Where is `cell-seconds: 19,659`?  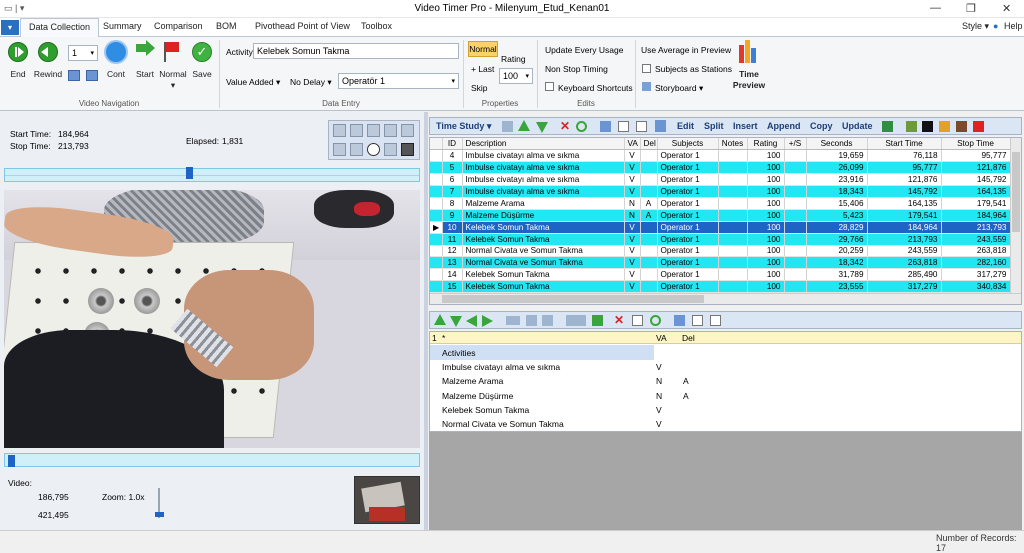 cell-seconds: 19,659 is located at coordinates (837, 156).